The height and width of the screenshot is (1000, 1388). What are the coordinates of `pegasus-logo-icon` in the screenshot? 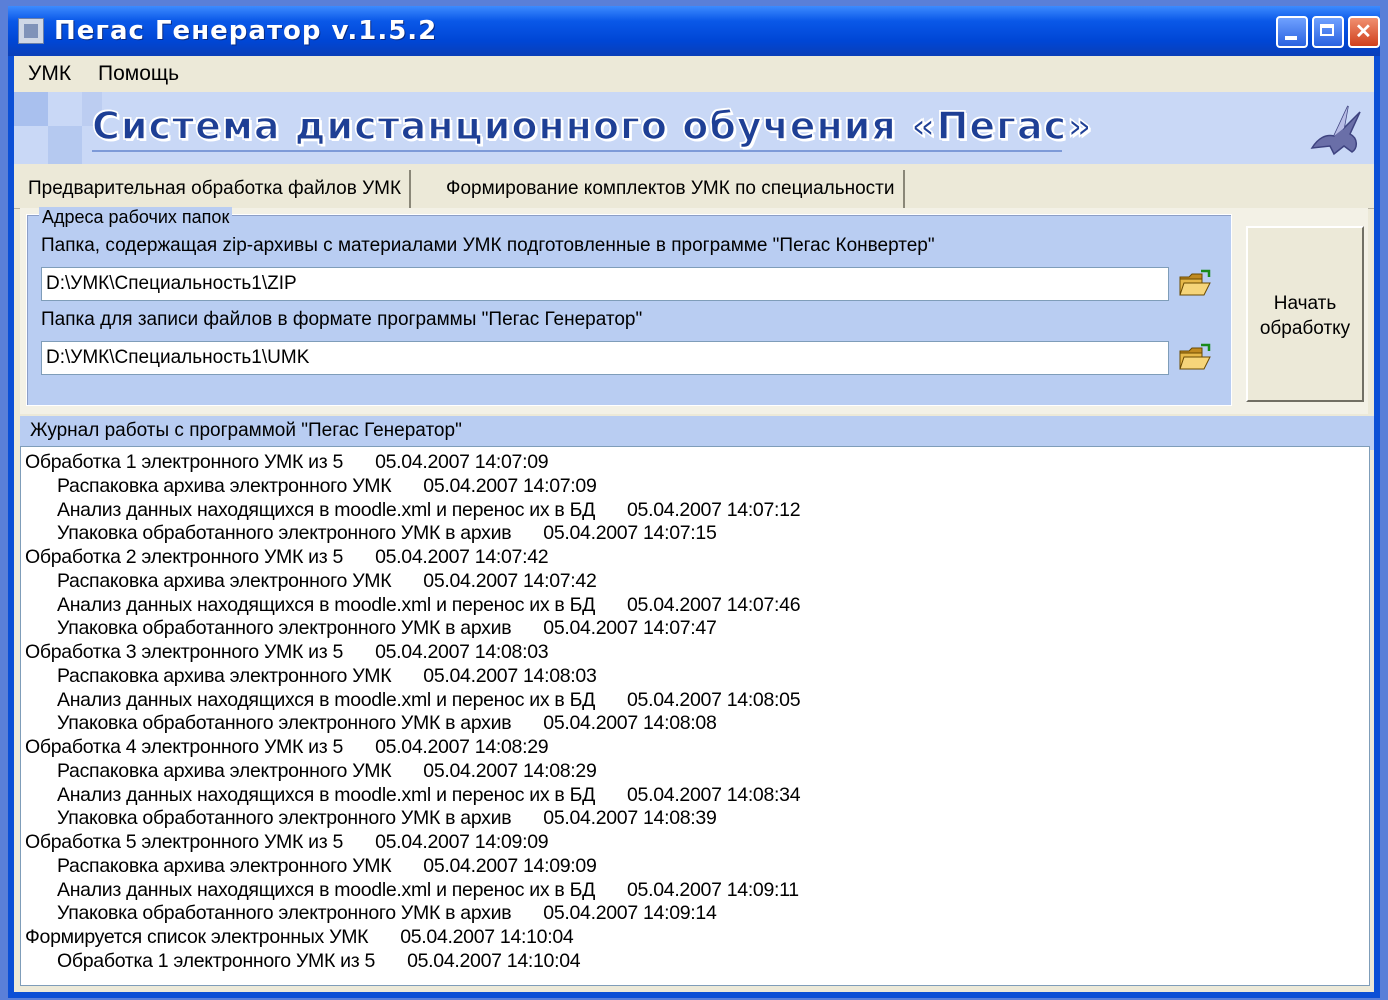 It's located at (1335, 130).